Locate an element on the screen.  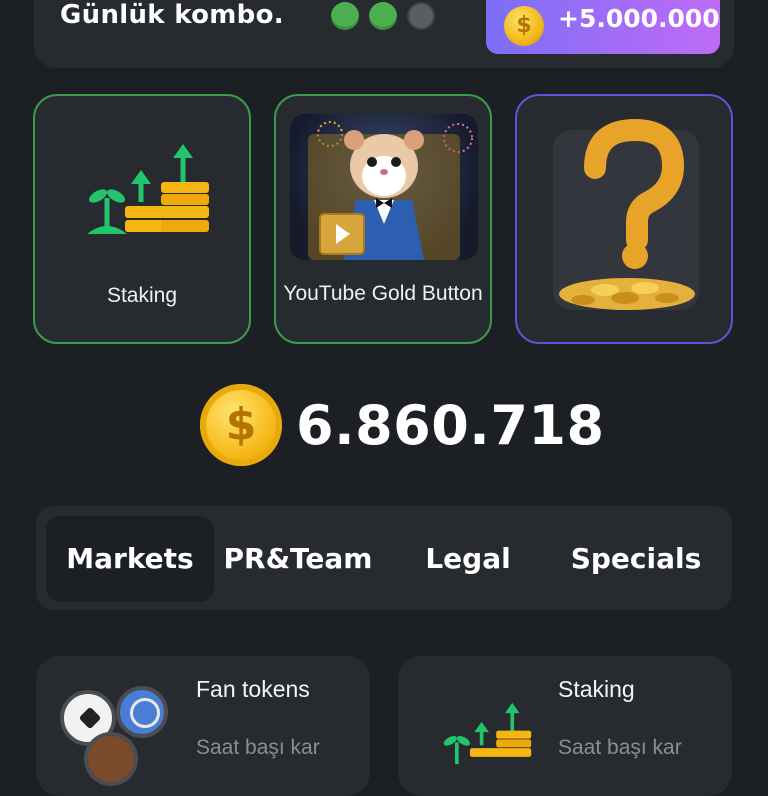
combo-card-youtube-gold-button: YouTube Gold Button is located at coordinates (383, 219).